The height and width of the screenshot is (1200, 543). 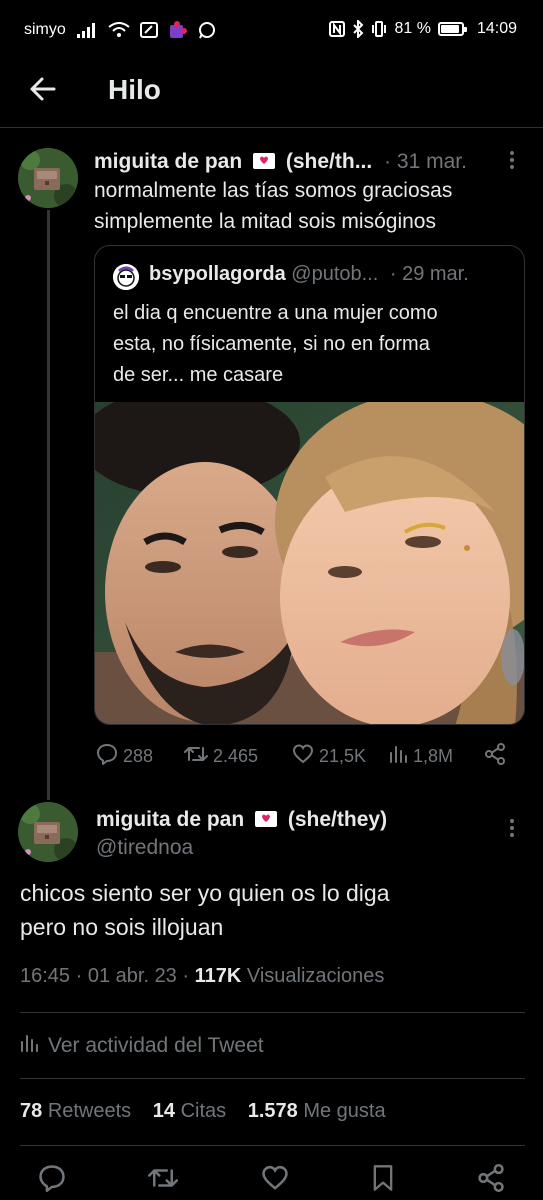 I want to click on battery-icon, so click(x=452, y=29).